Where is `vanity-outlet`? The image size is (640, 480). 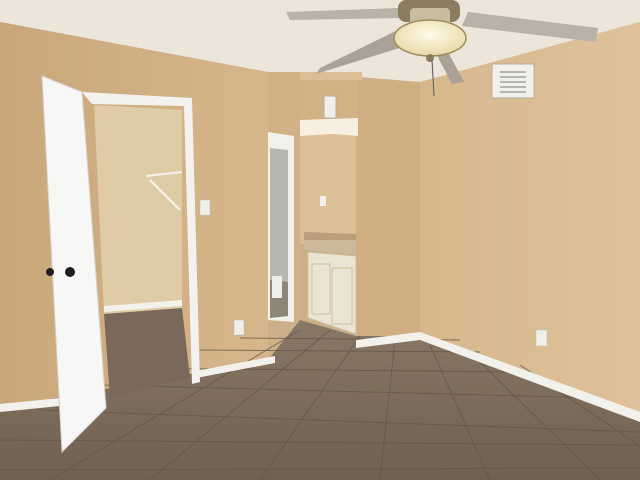 vanity-outlet is located at coordinates (323, 201).